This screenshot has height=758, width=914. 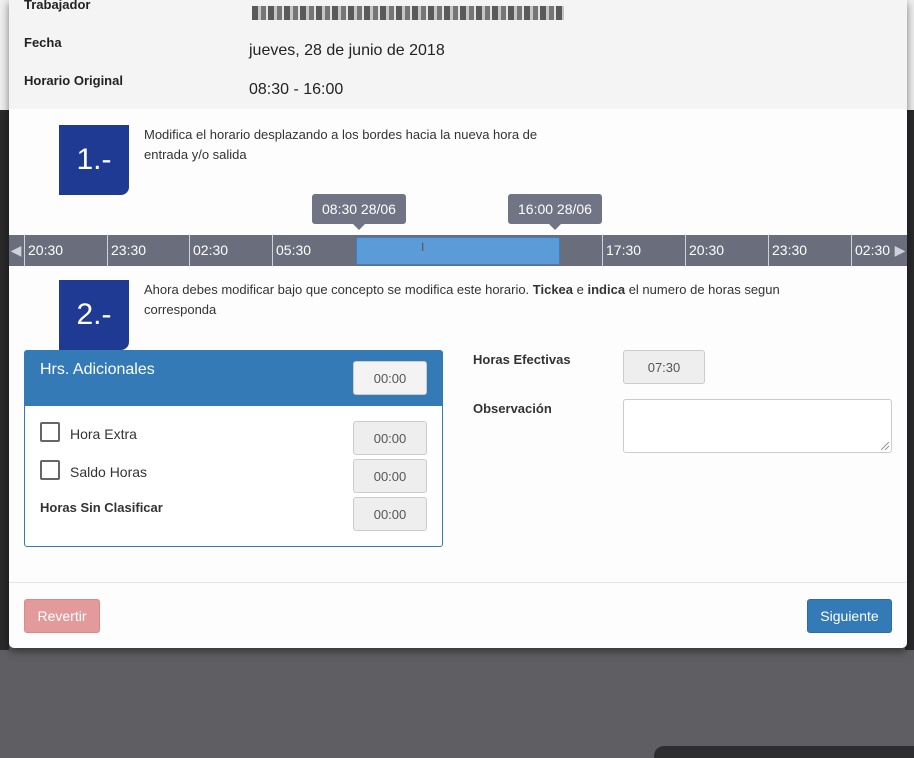 What do you see at coordinates (555, 212) in the screenshot?
I see `end-time-tooltip: 16:00 28/06` at bounding box center [555, 212].